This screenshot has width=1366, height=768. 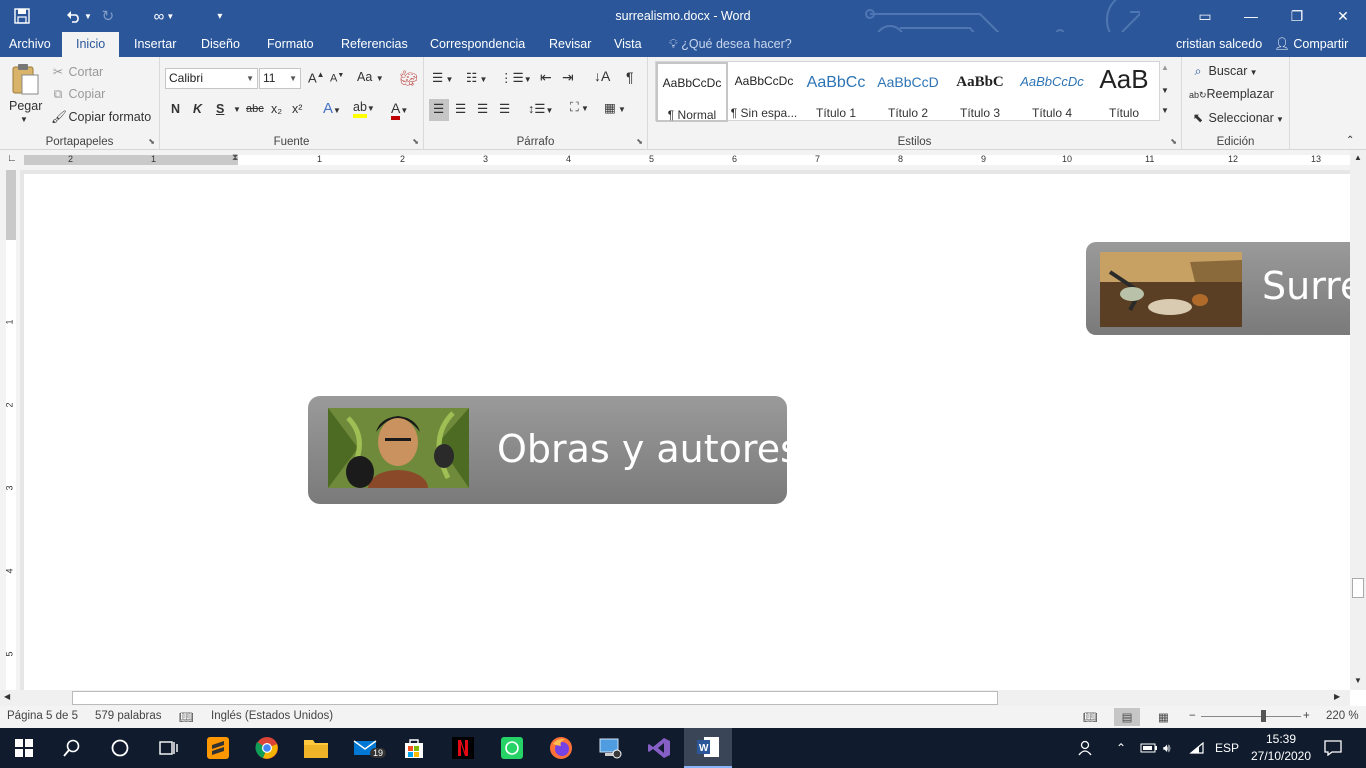 What do you see at coordinates (477, 44) in the screenshot?
I see `tab-correspondencia: Correspondencia` at bounding box center [477, 44].